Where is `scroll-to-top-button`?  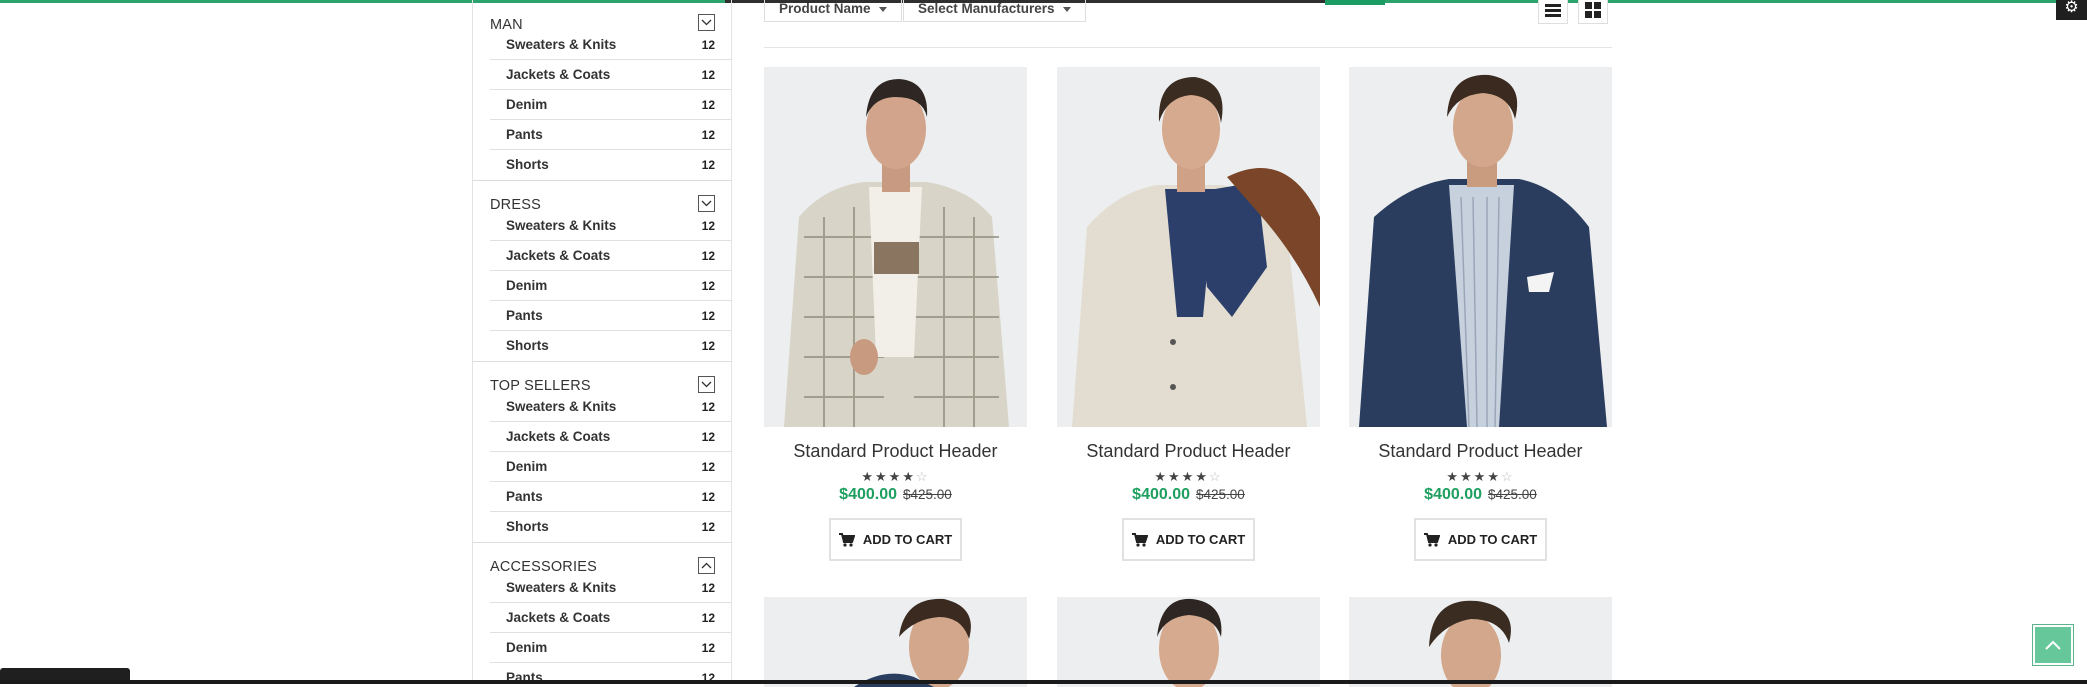
scroll-to-top-button is located at coordinates (2053, 645).